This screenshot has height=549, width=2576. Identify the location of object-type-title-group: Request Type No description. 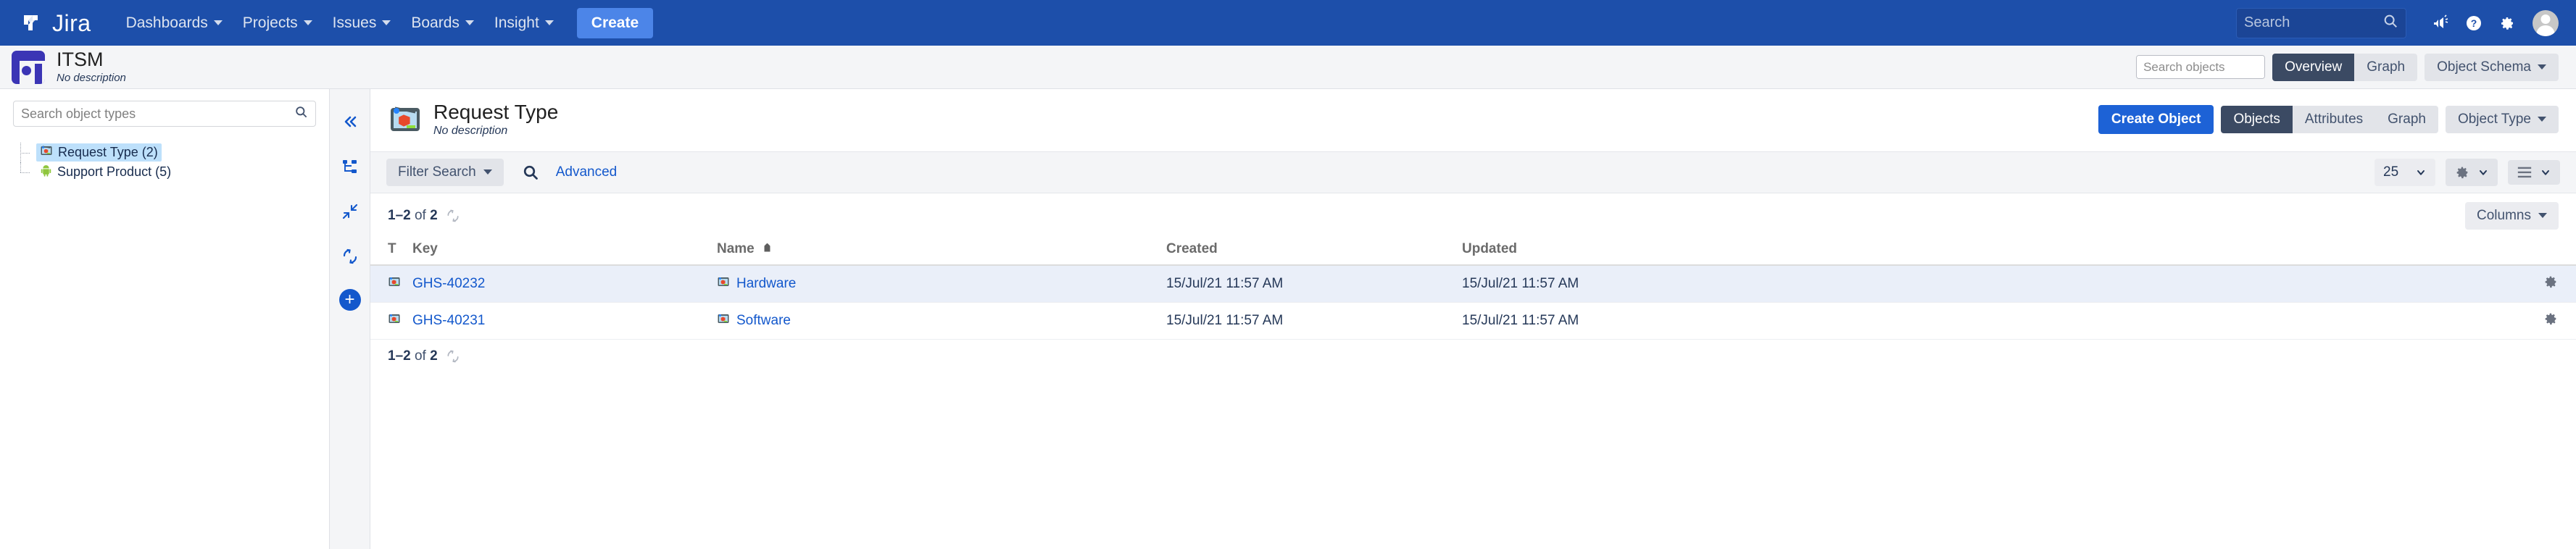
(495, 120).